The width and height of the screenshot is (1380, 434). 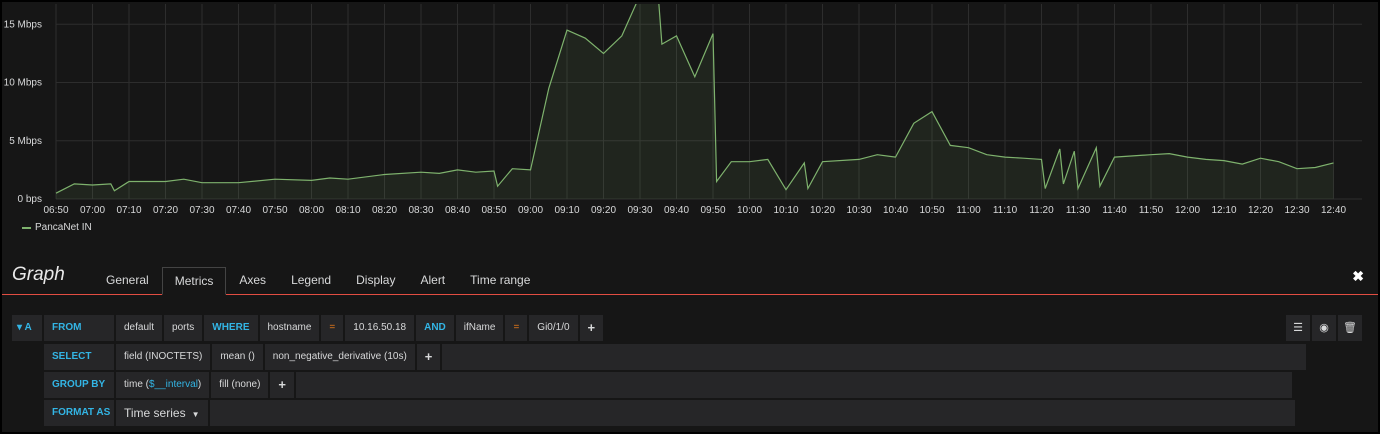 What do you see at coordinates (92, 210) in the screenshot?
I see `x-tick-label: 07:00` at bounding box center [92, 210].